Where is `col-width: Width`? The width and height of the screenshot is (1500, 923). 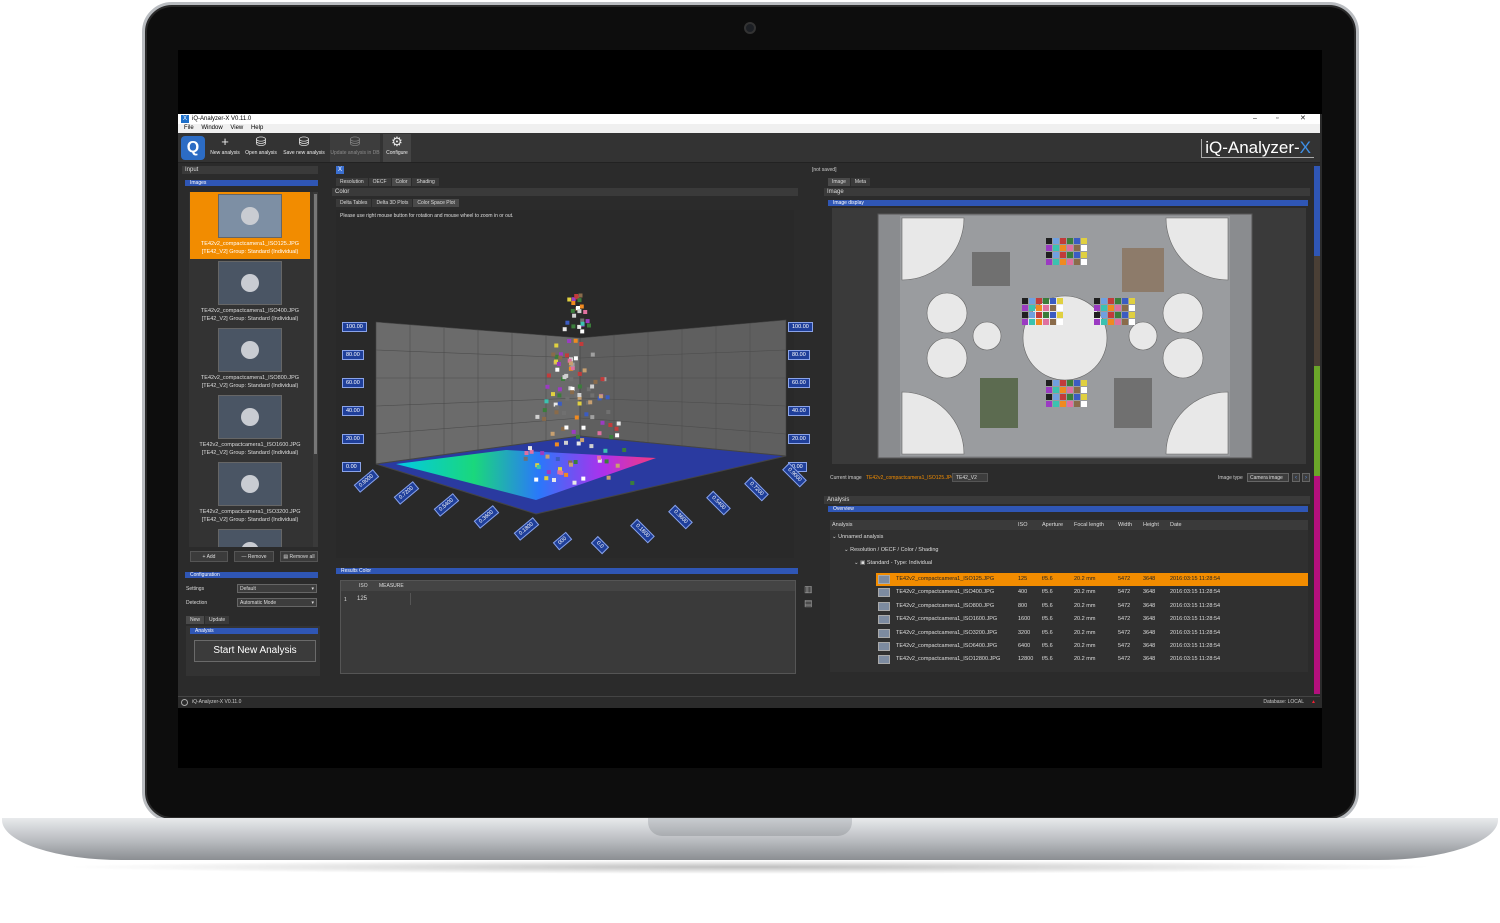 col-width: Width is located at coordinates (1125, 525).